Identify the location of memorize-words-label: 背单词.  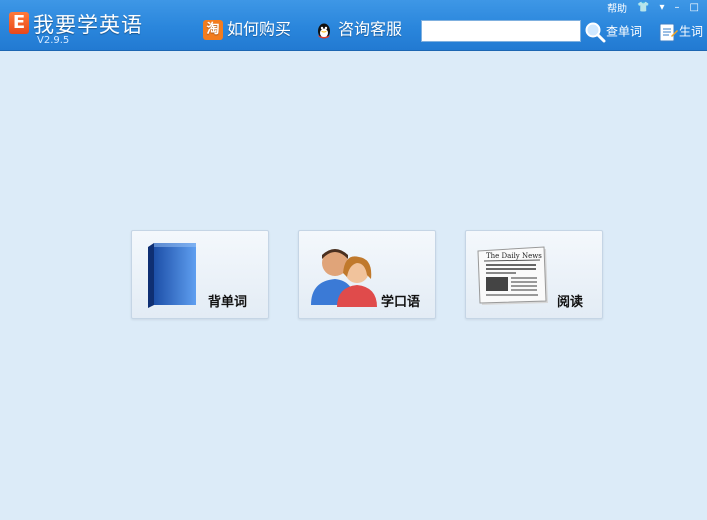
(228, 302).